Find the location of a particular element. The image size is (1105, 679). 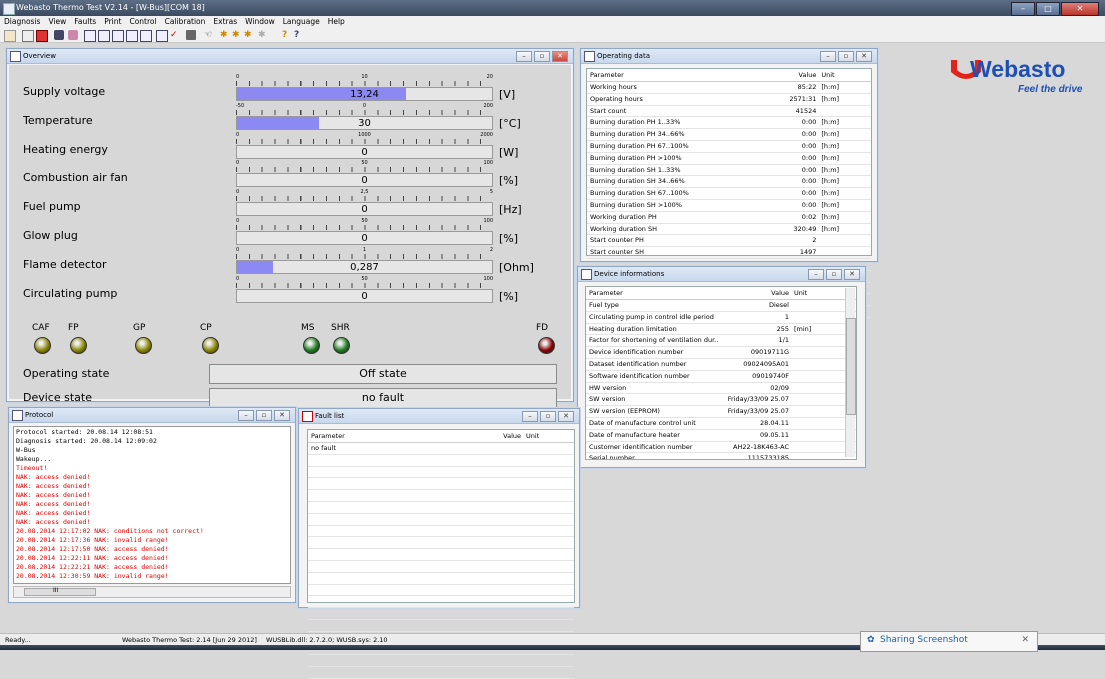

operating-data-row: Burning duration PH 1..33% 0:00 [h:m] is located at coordinates (729, 123).